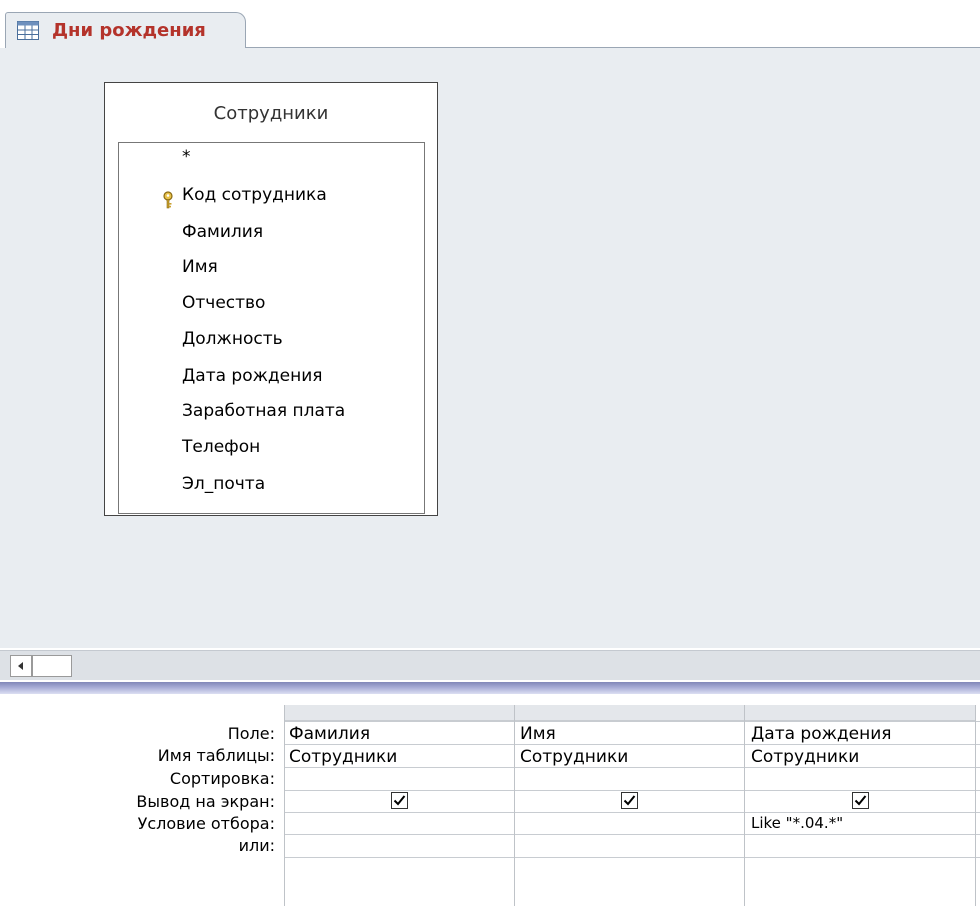 The height and width of the screenshot is (906, 980). Describe the element at coordinates (490, 24) in the screenshot. I see `document-tab-bar: Дни рождения` at that location.